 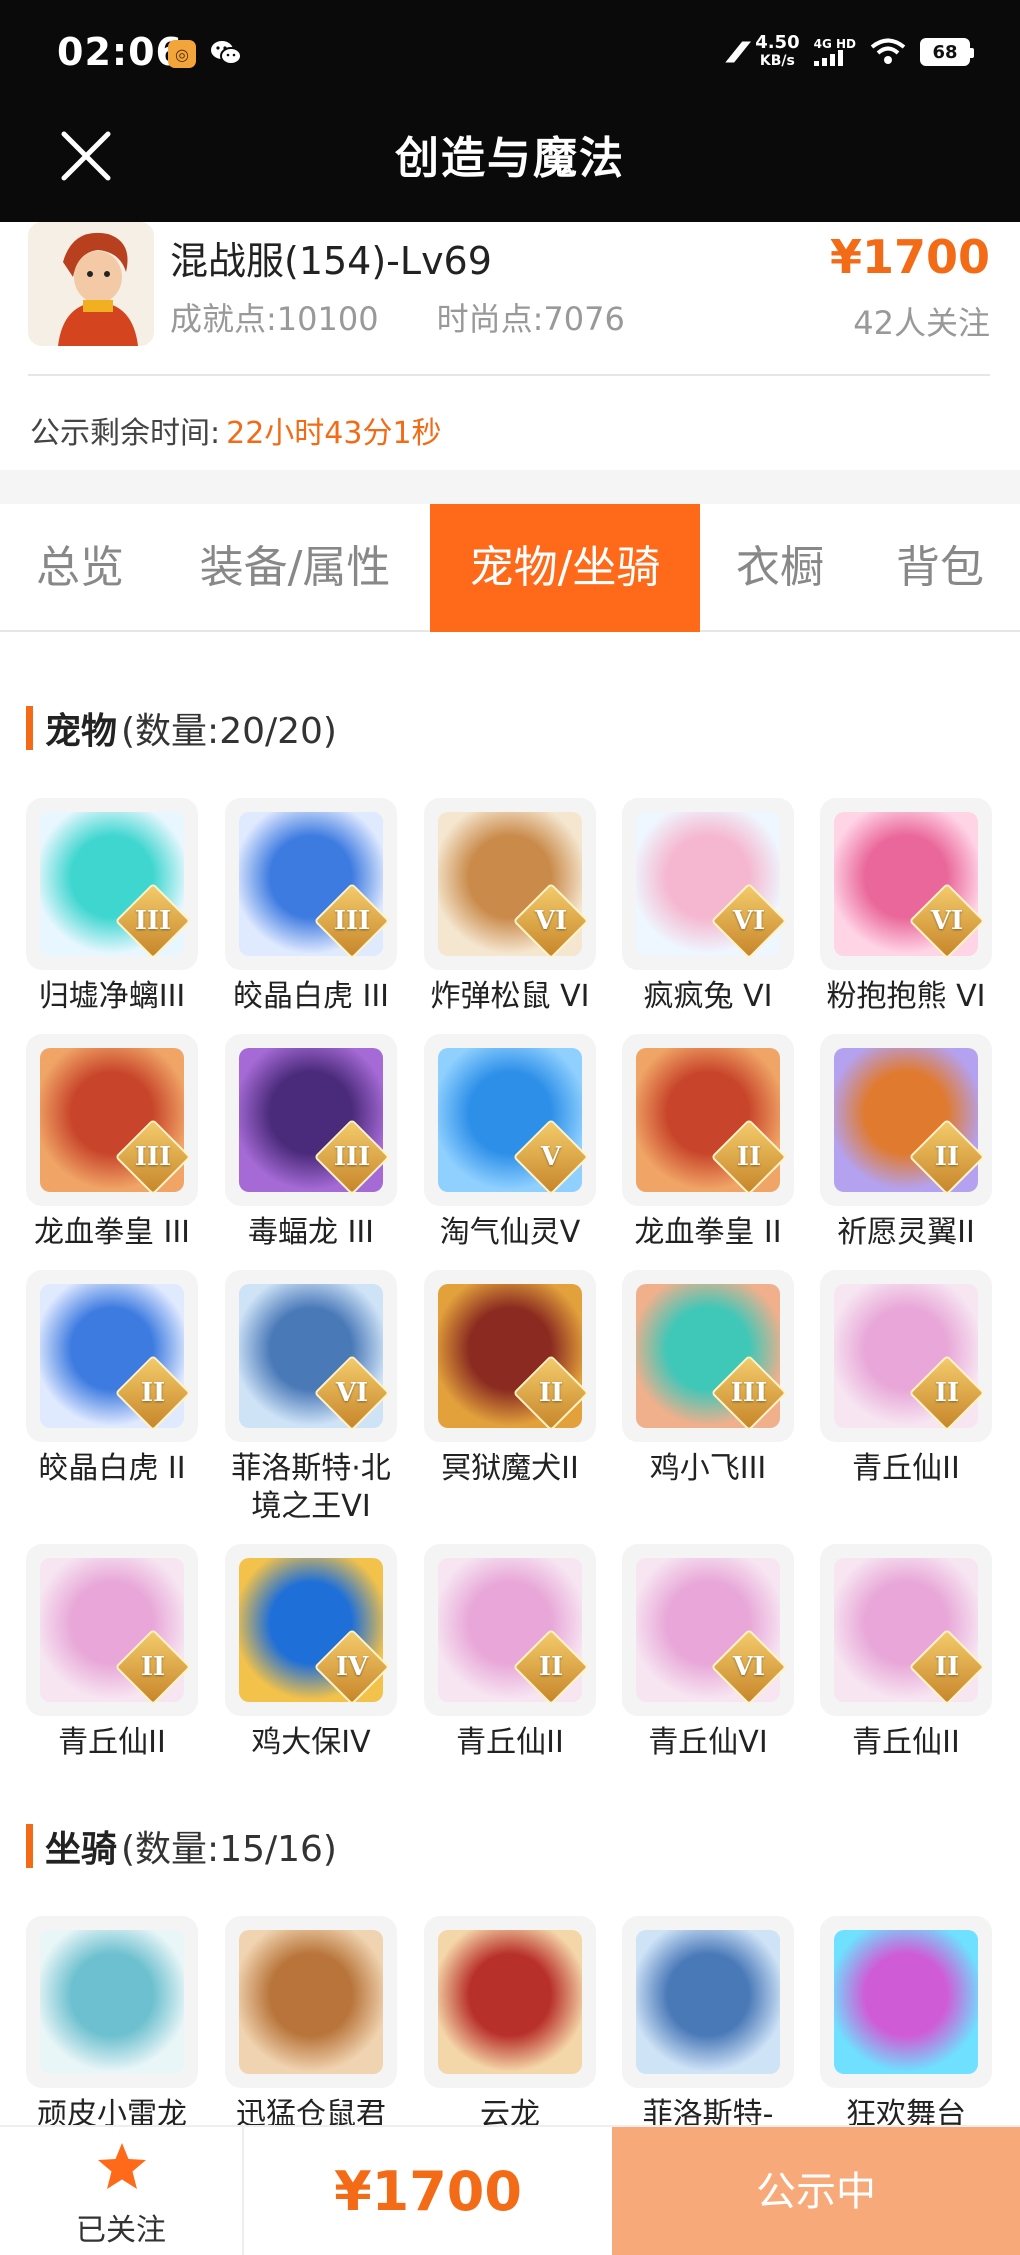 What do you see at coordinates (112, 907) in the screenshot?
I see `pet-item: III 归墟净螭III` at bounding box center [112, 907].